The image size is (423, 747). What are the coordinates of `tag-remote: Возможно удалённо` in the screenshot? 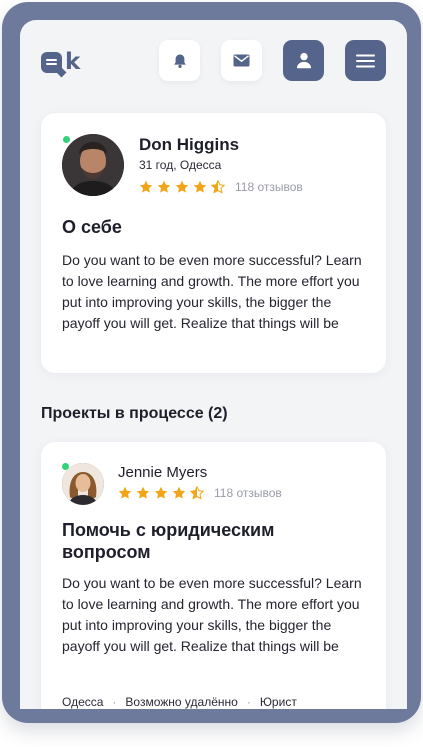 It's located at (181, 702).